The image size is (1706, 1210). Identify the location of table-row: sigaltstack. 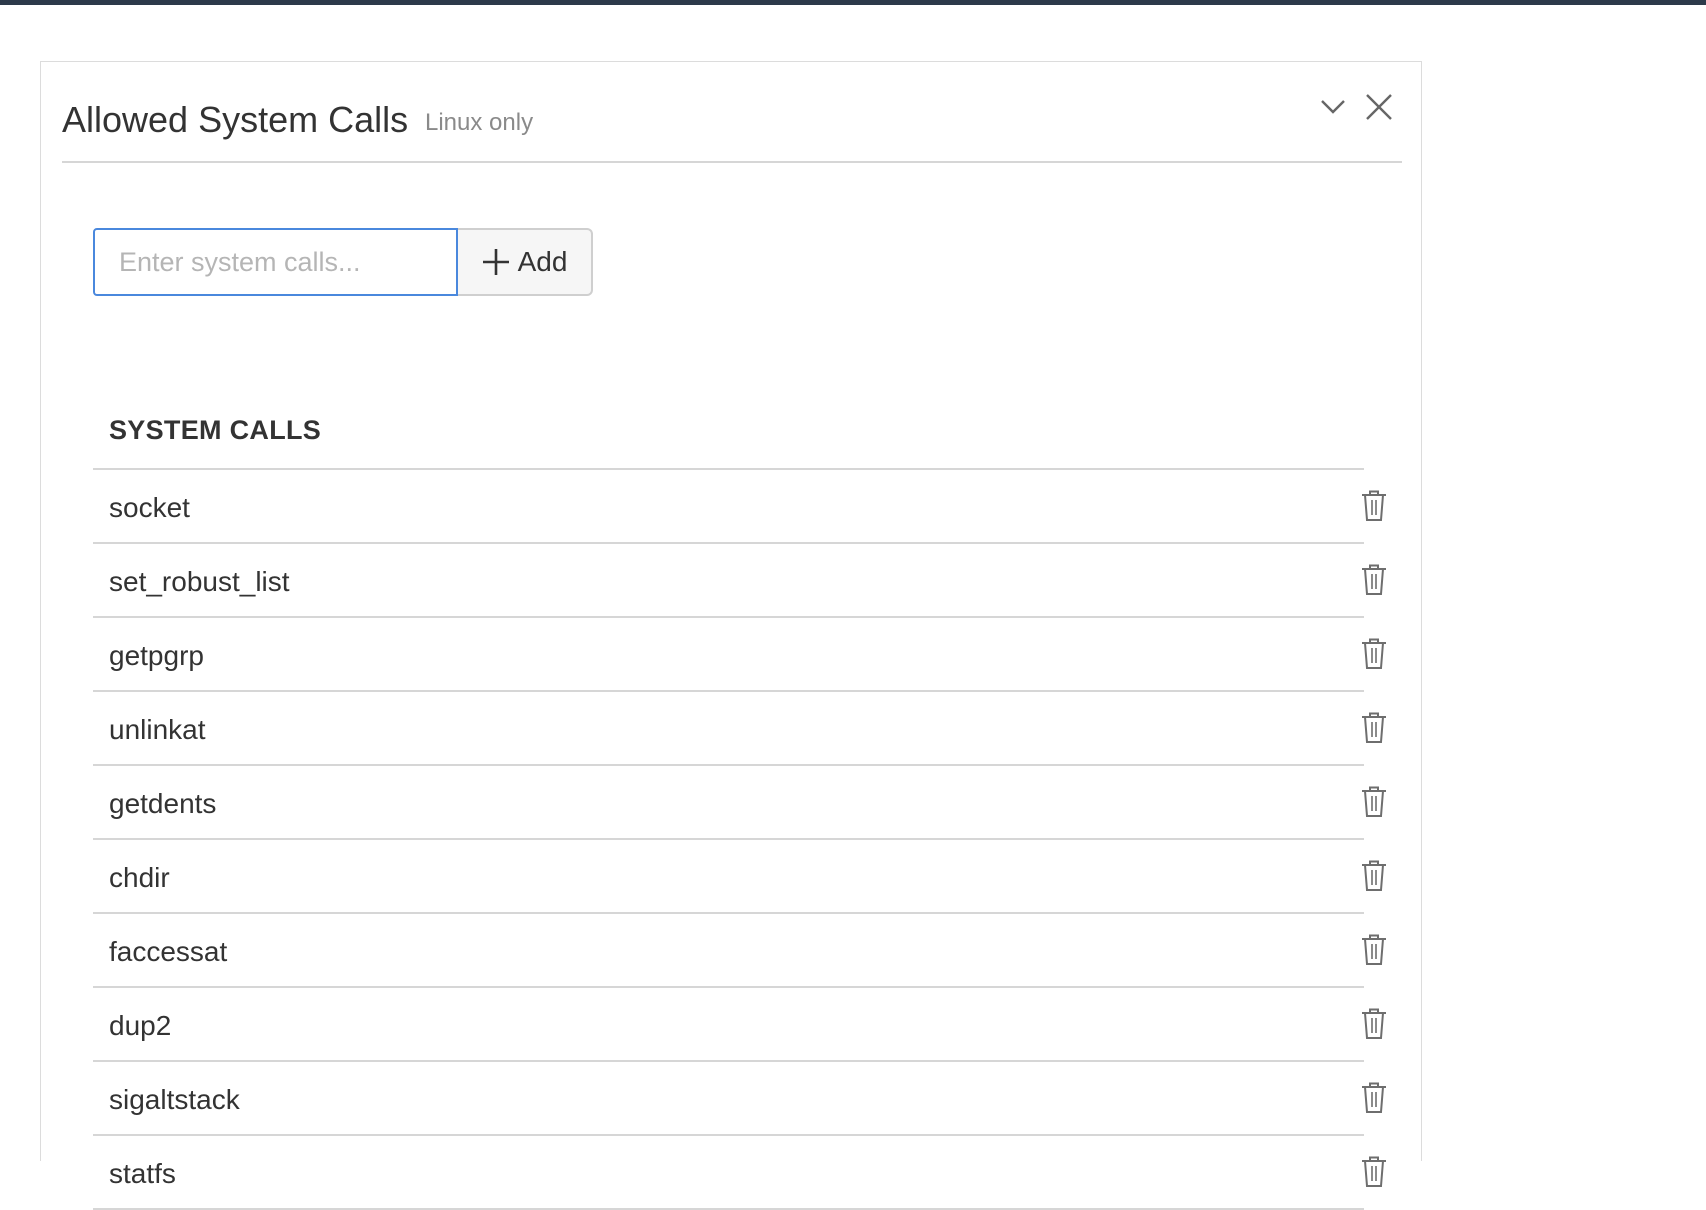
(739, 1099).